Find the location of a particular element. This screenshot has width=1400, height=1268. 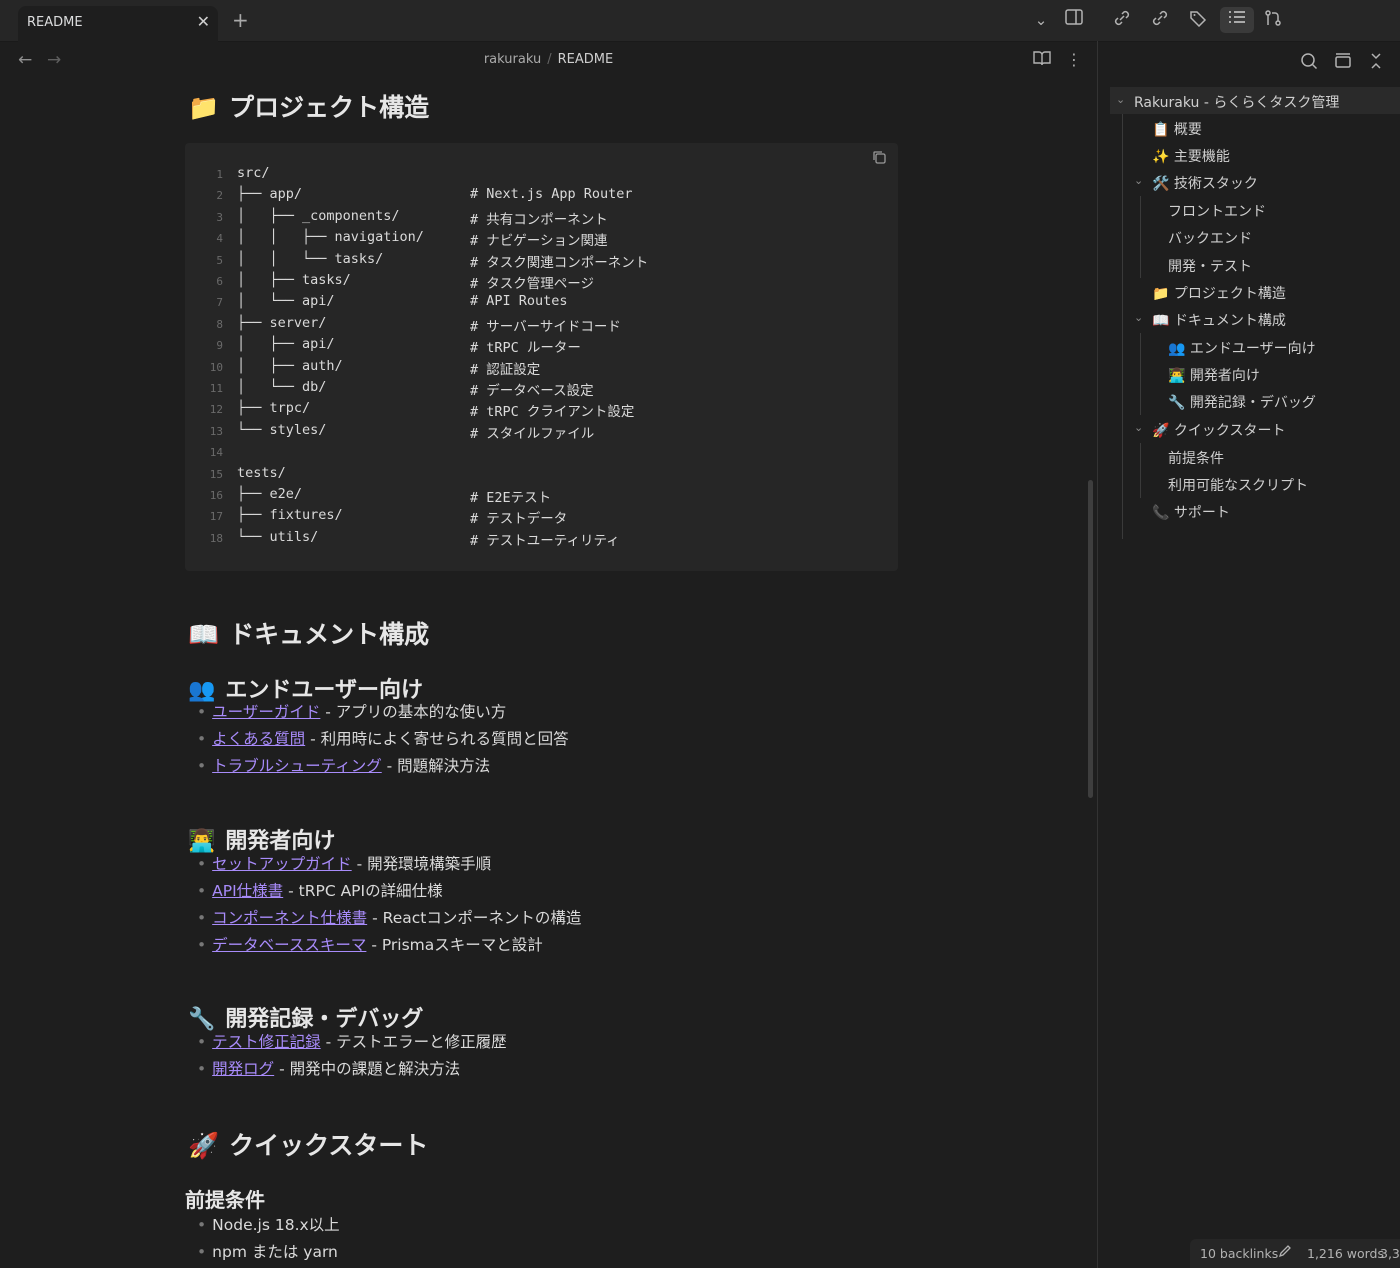

doc-link: トラブルシューティング is located at coordinates (297, 766).